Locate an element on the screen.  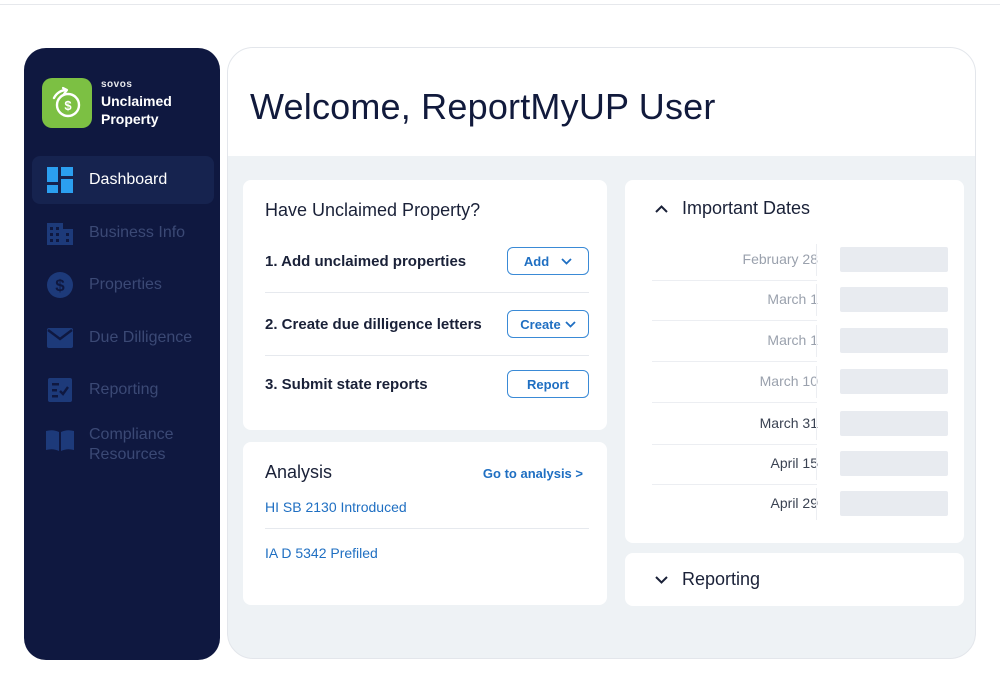
analysis-link: IA D 5342 Prefiled is located at coordinates (321, 553).